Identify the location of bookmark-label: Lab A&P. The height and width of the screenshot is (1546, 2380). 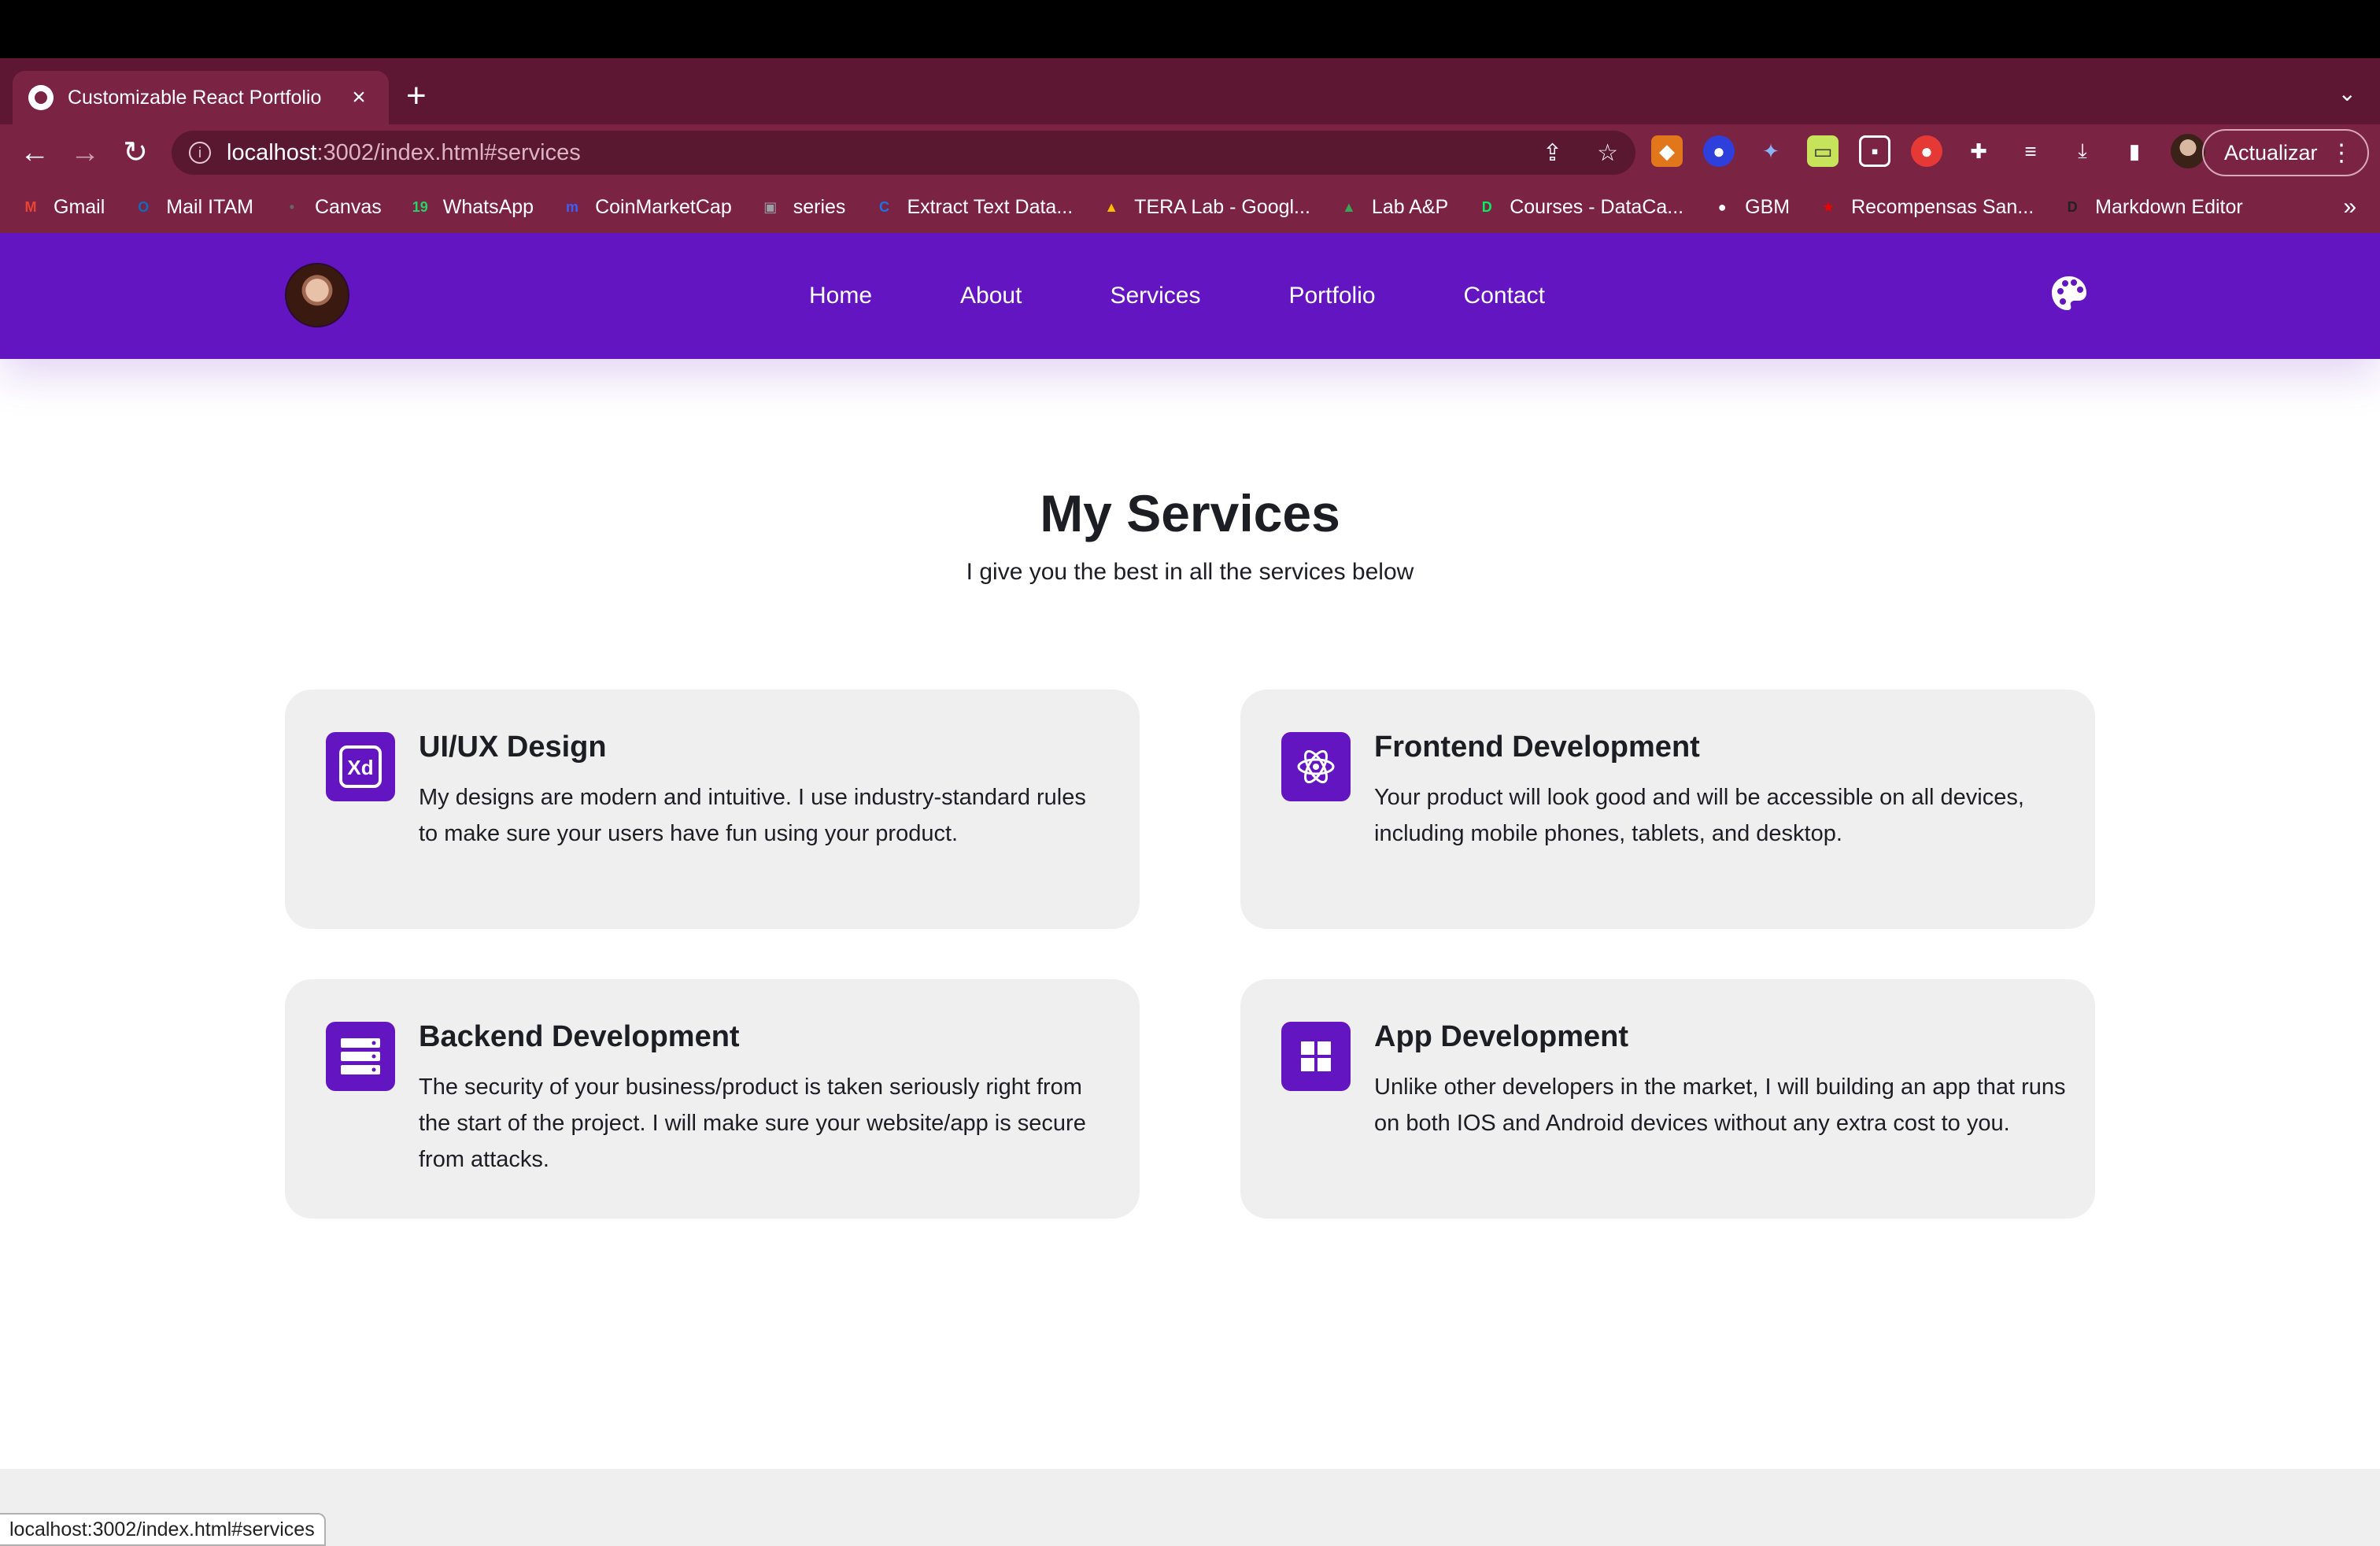
(1410, 206).